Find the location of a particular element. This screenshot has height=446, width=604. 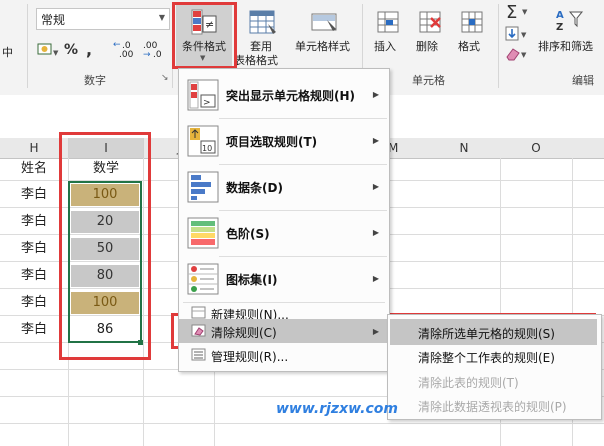

autosum-button: Σ is located at coordinates (511, 12).